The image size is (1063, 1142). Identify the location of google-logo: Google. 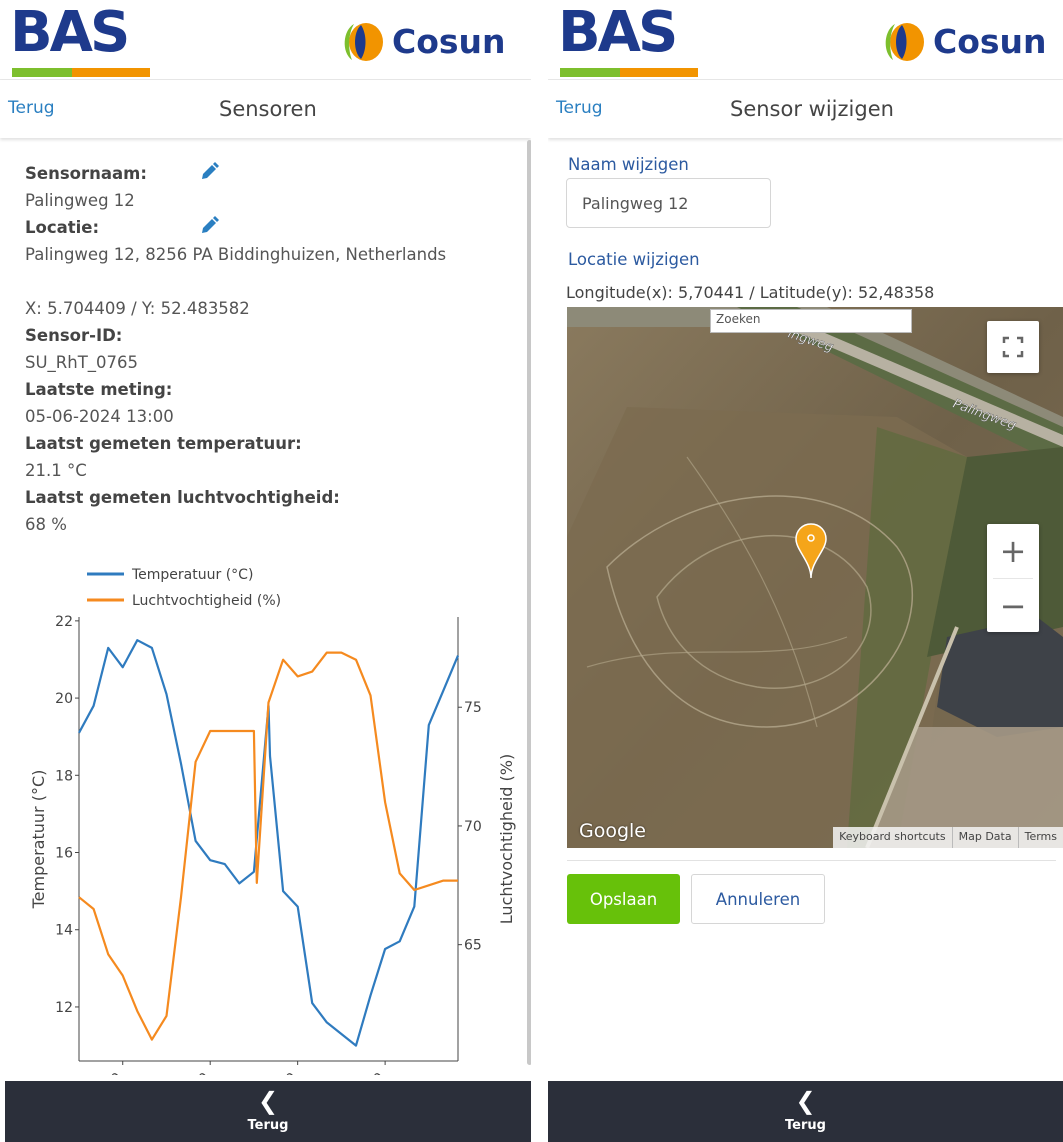
(613, 831).